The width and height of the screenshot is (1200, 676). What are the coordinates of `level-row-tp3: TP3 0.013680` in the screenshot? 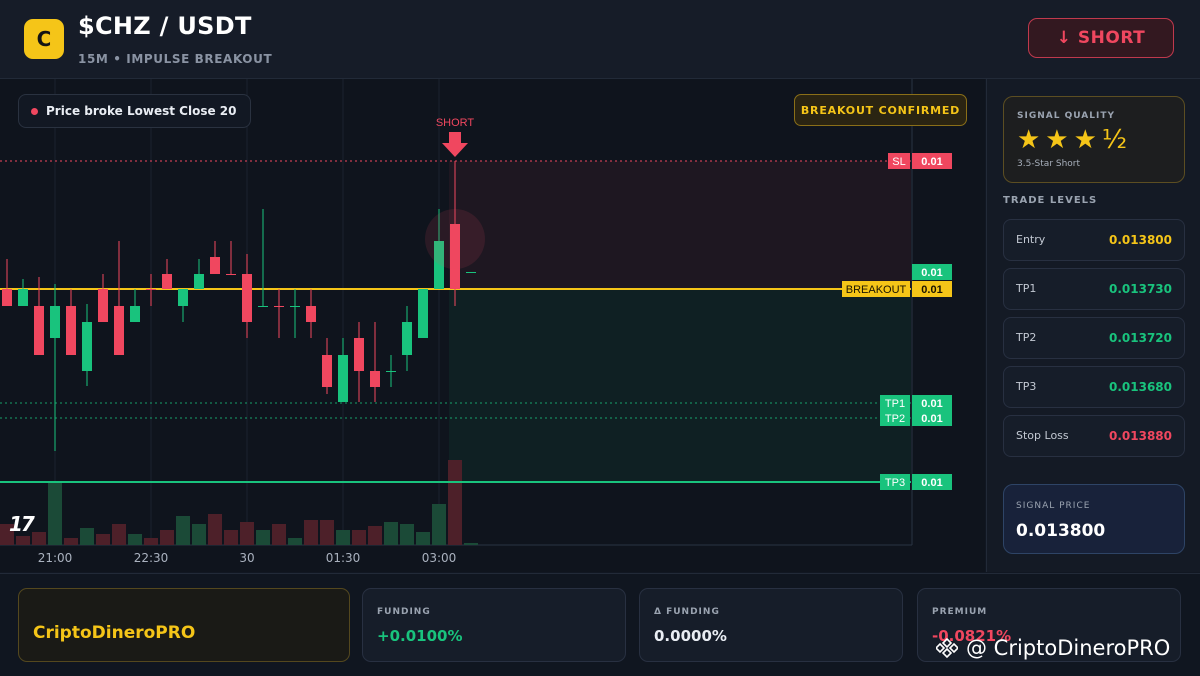 It's located at (1094, 387).